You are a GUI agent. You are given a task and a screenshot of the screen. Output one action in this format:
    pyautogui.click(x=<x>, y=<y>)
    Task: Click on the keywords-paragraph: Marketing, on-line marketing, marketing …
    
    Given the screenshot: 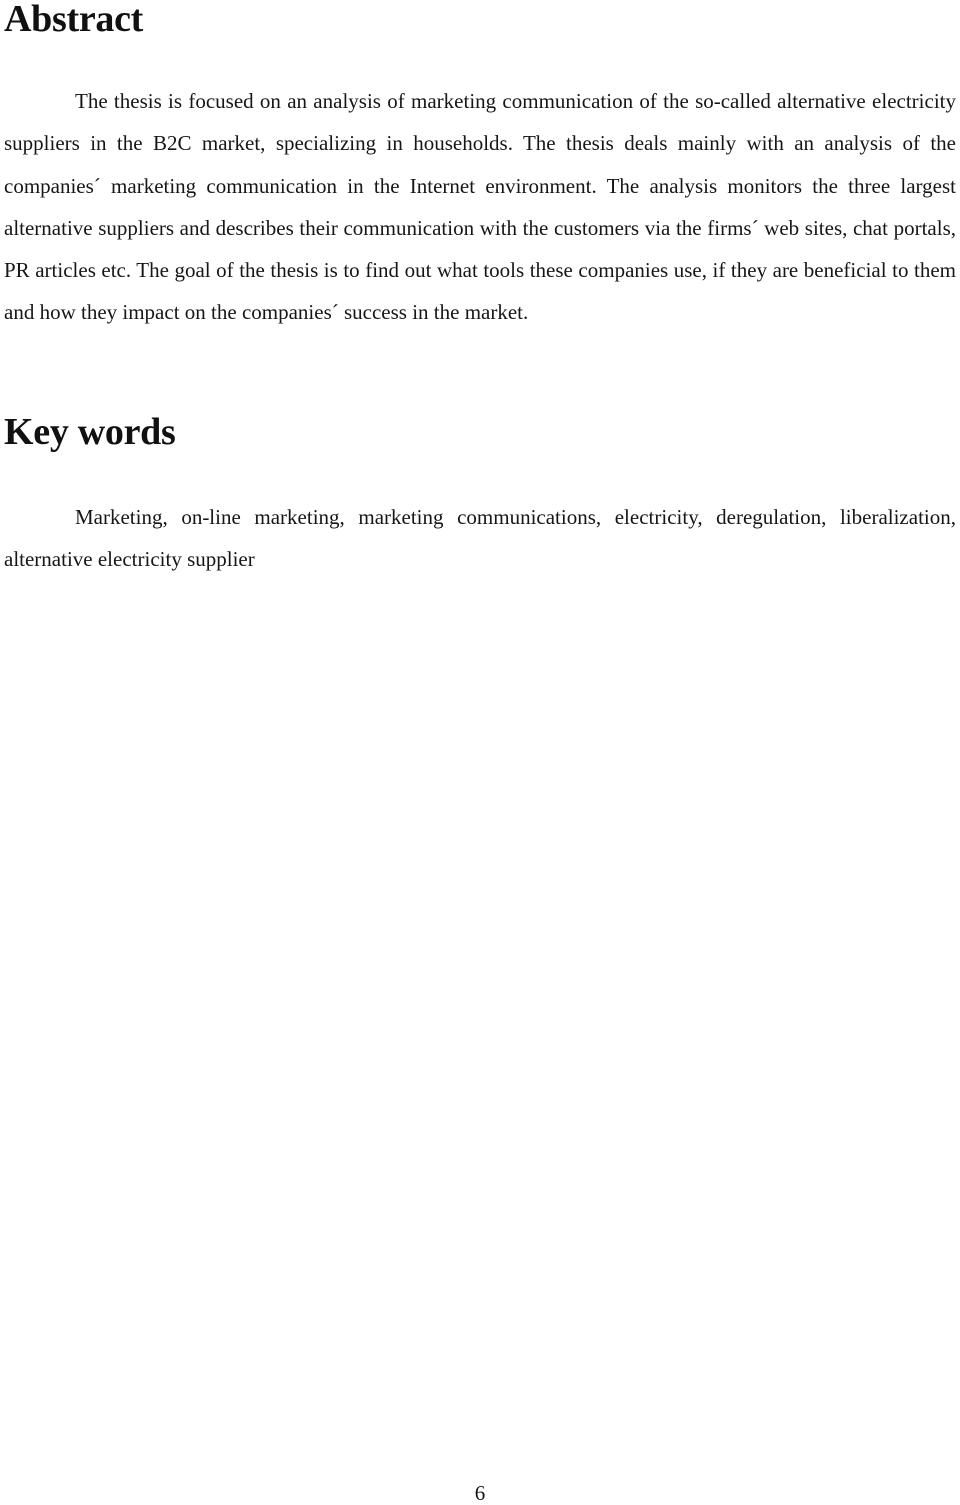 What is the action you would take?
    pyautogui.click(x=480, y=538)
    